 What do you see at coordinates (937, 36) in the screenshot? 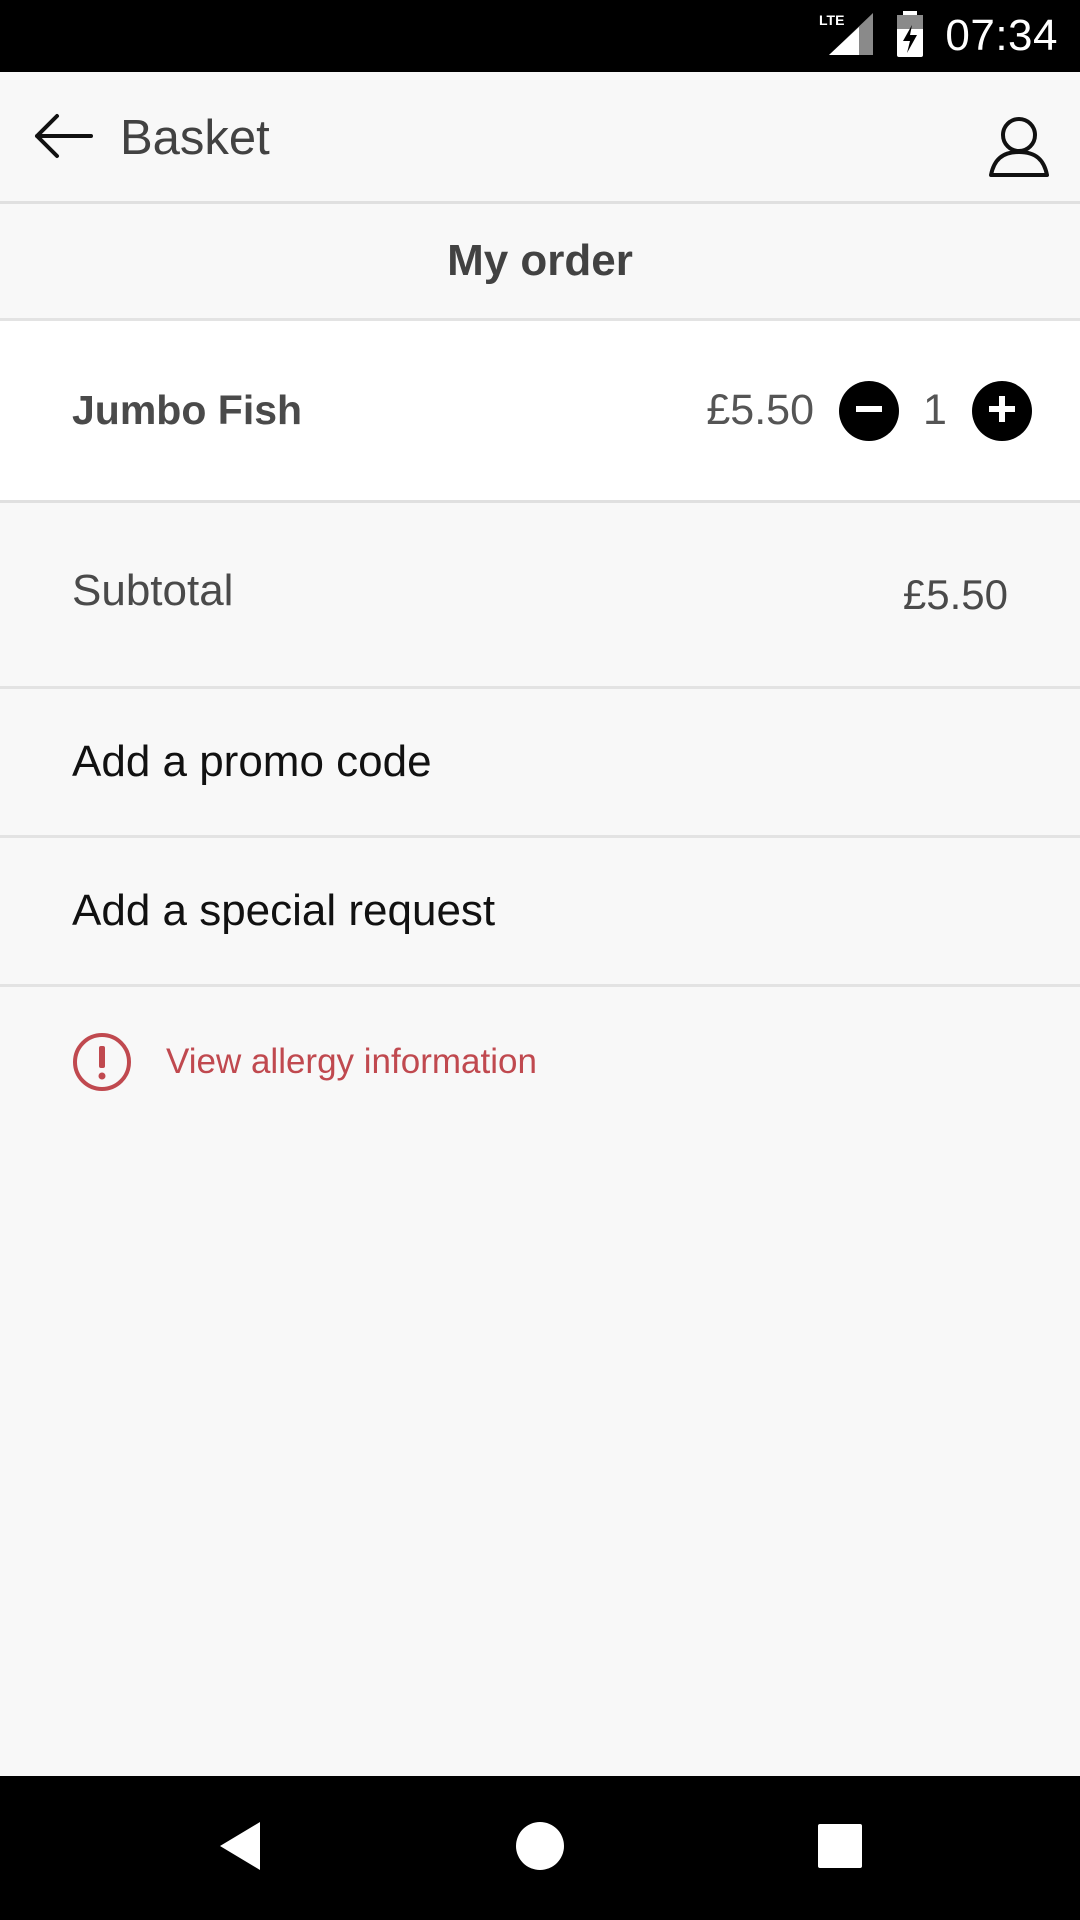
I see `status-indicators: LTE 07:34` at bounding box center [937, 36].